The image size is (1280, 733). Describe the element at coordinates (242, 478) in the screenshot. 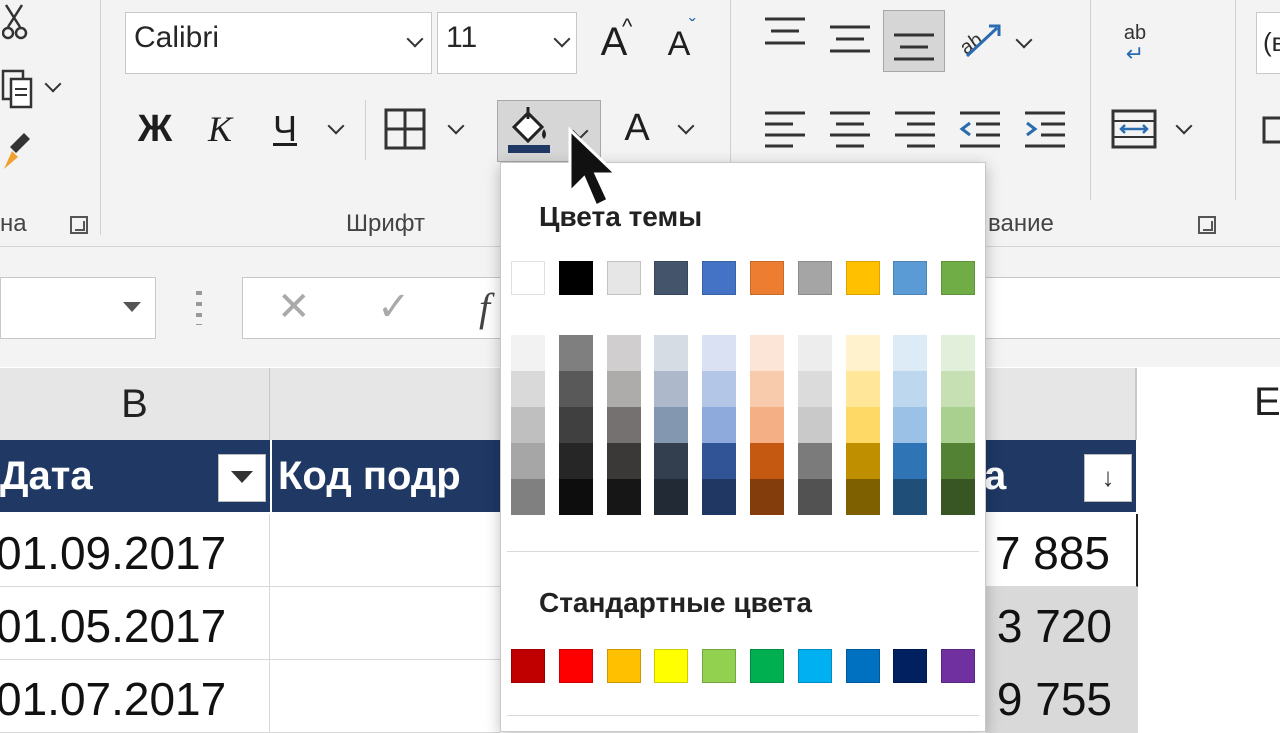

I see `filter-dropdown-icon` at that location.